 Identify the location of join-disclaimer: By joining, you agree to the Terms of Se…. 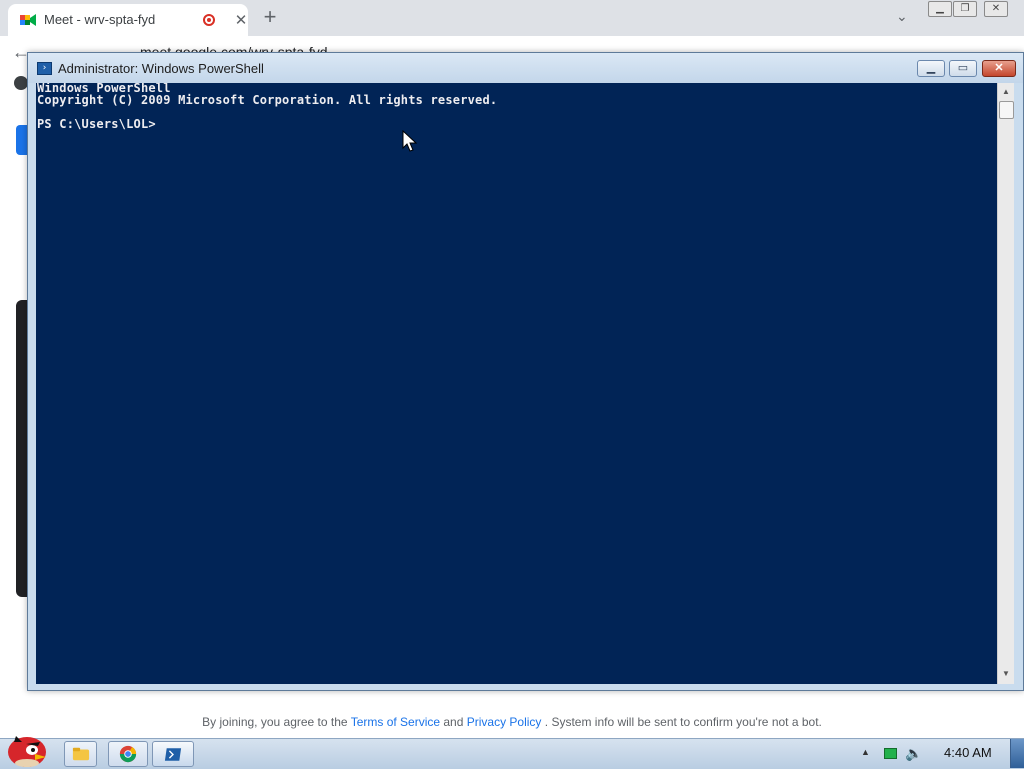
(512, 722).